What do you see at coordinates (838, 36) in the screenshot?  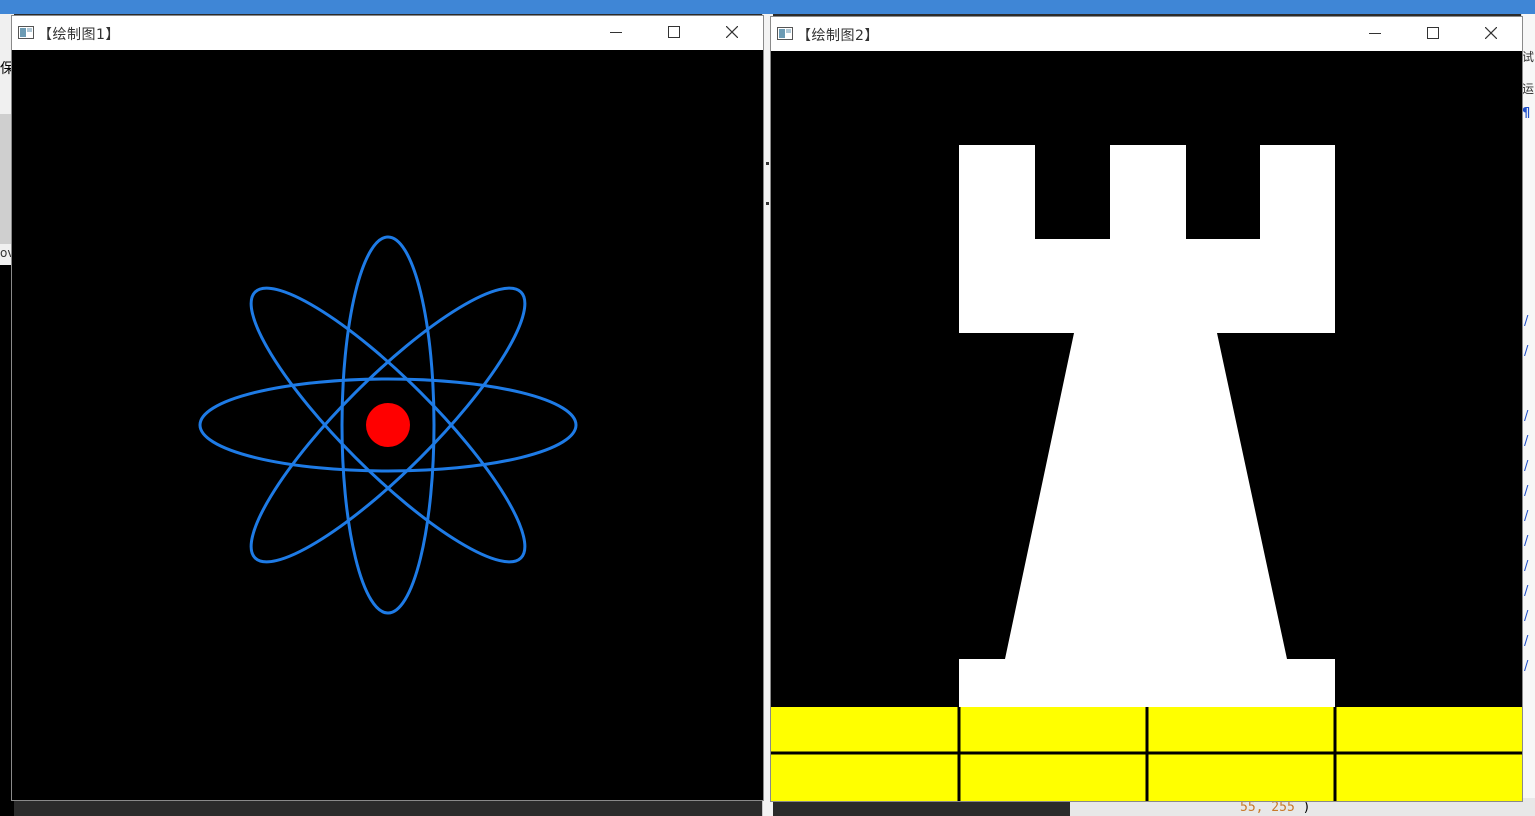 I see `window-title: 【绘制图2】` at bounding box center [838, 36].